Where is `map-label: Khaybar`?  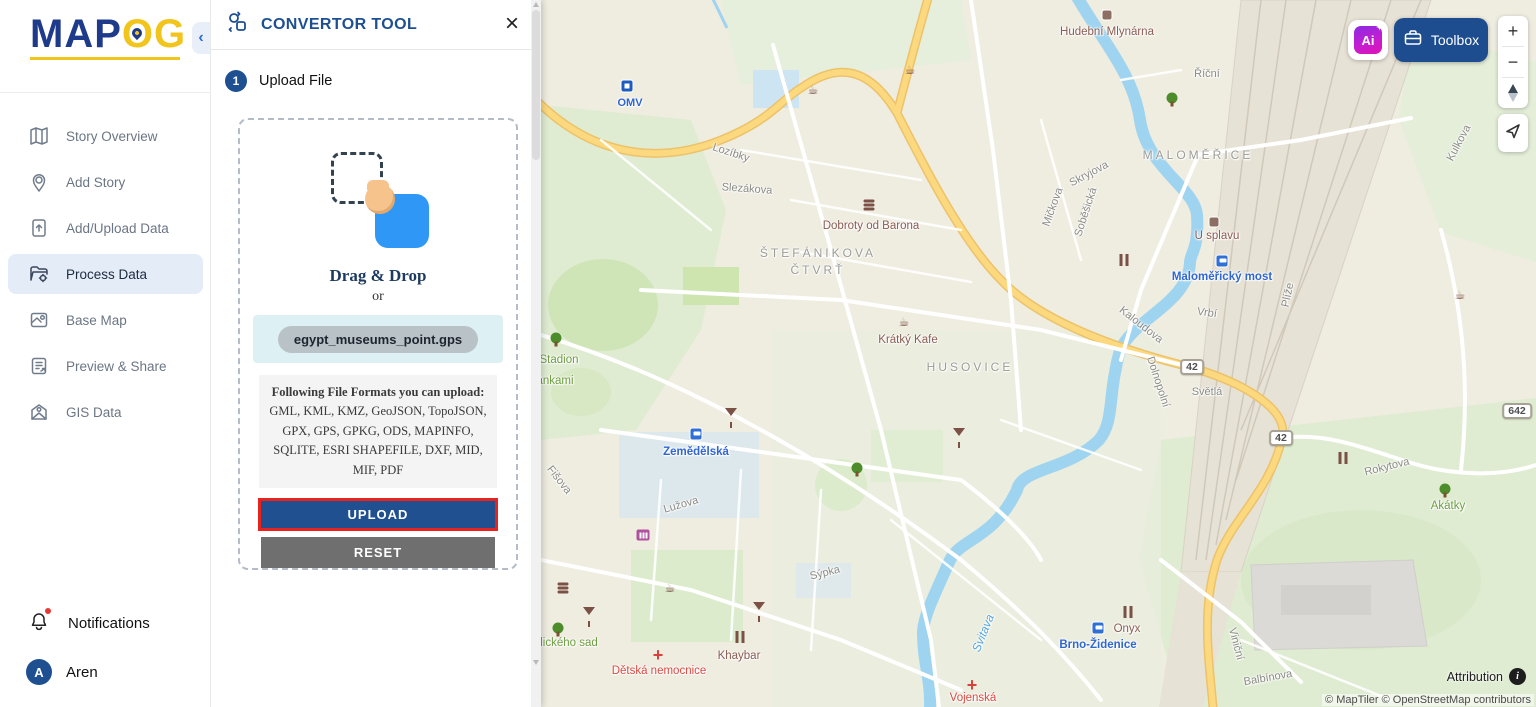
map-label: Khaybar is located at coordinates (739, 656).